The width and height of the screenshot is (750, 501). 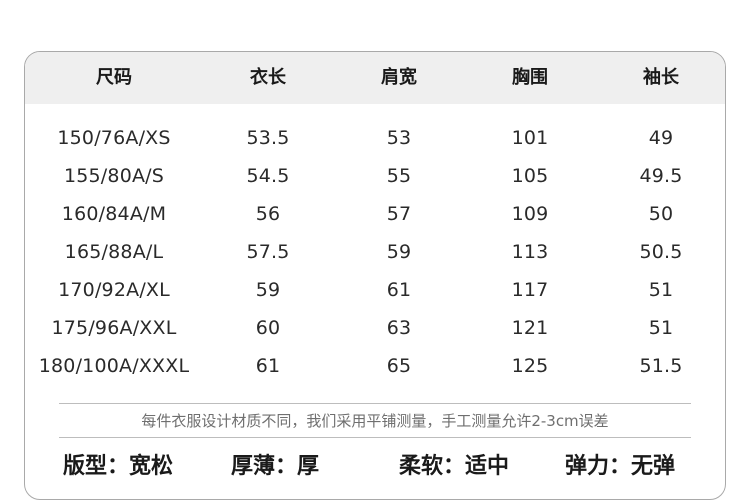 What do you see at coordinates (375, 78) in the screenshot?
I see `table-header: 尺码 衣长 肩宽 胸围 袖长` at bounding box center [375, 78].